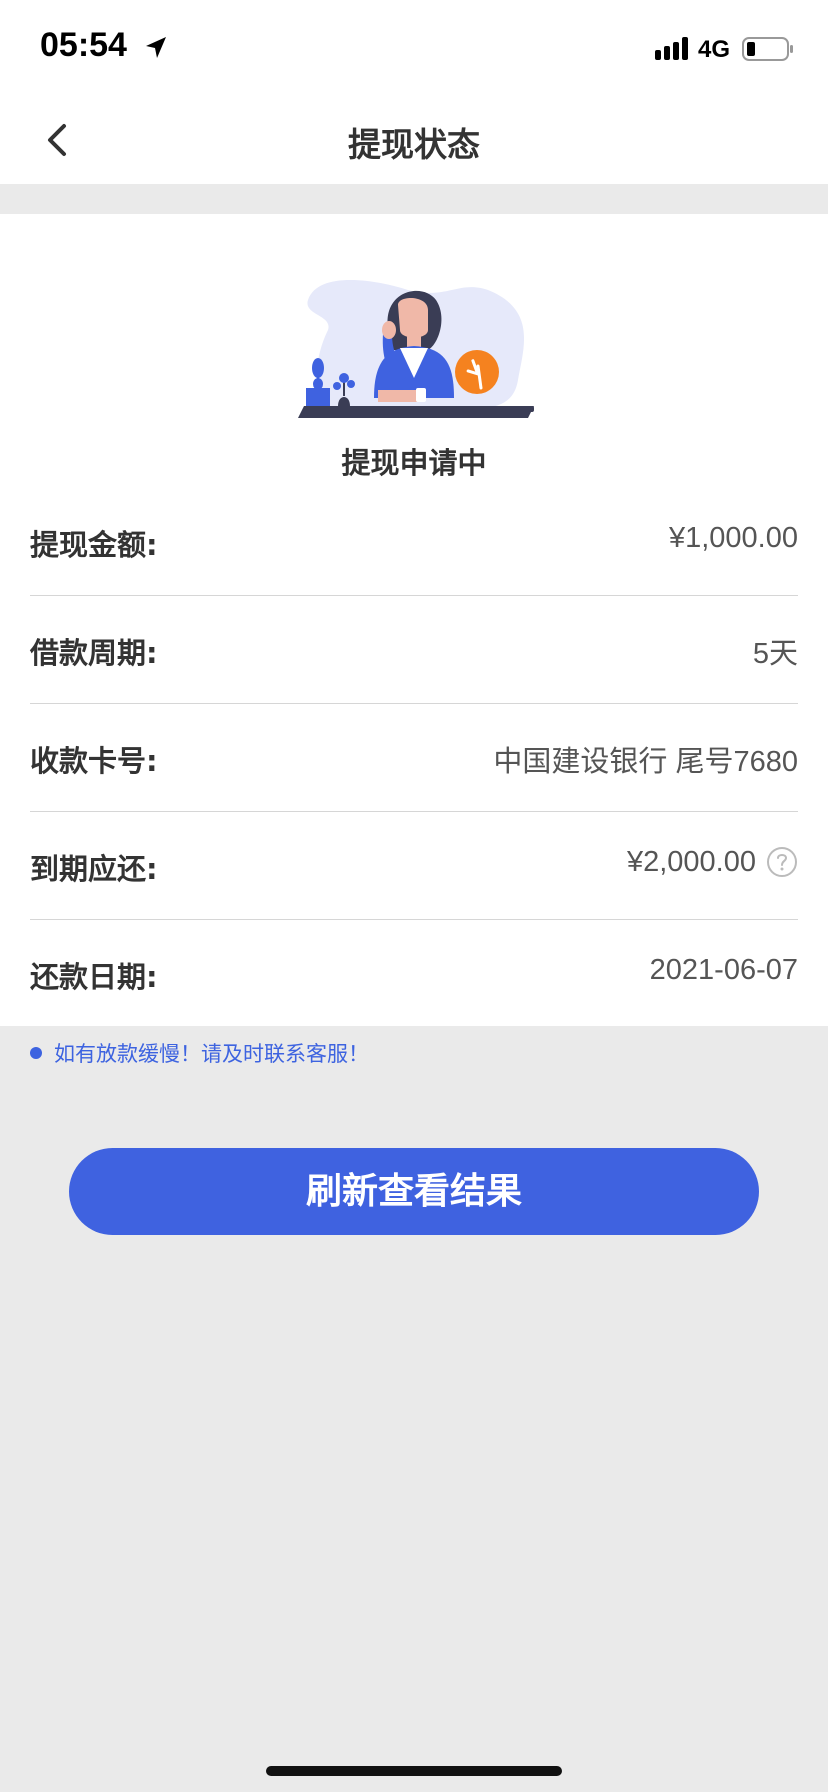 The image size is (828, 1792). I want to click on notice-text: 如有放款缓慢！请及时联系客服！, so click(211, 1054).